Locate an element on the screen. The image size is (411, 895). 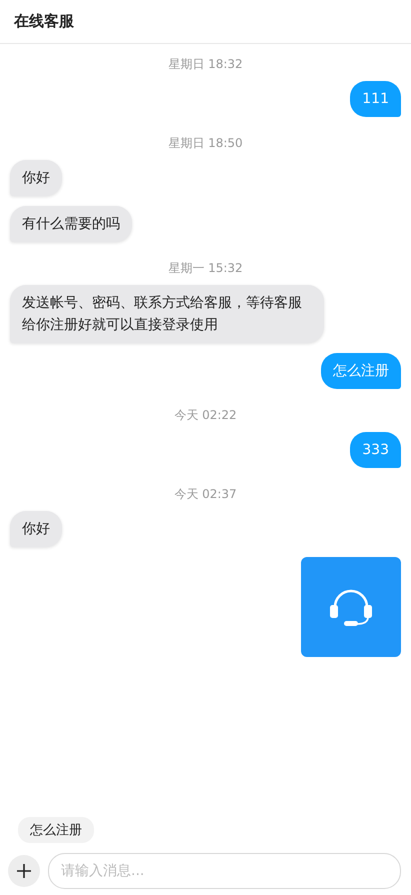
quick-reply-chip: 怎么注册 is located at coordinates (56, 830).